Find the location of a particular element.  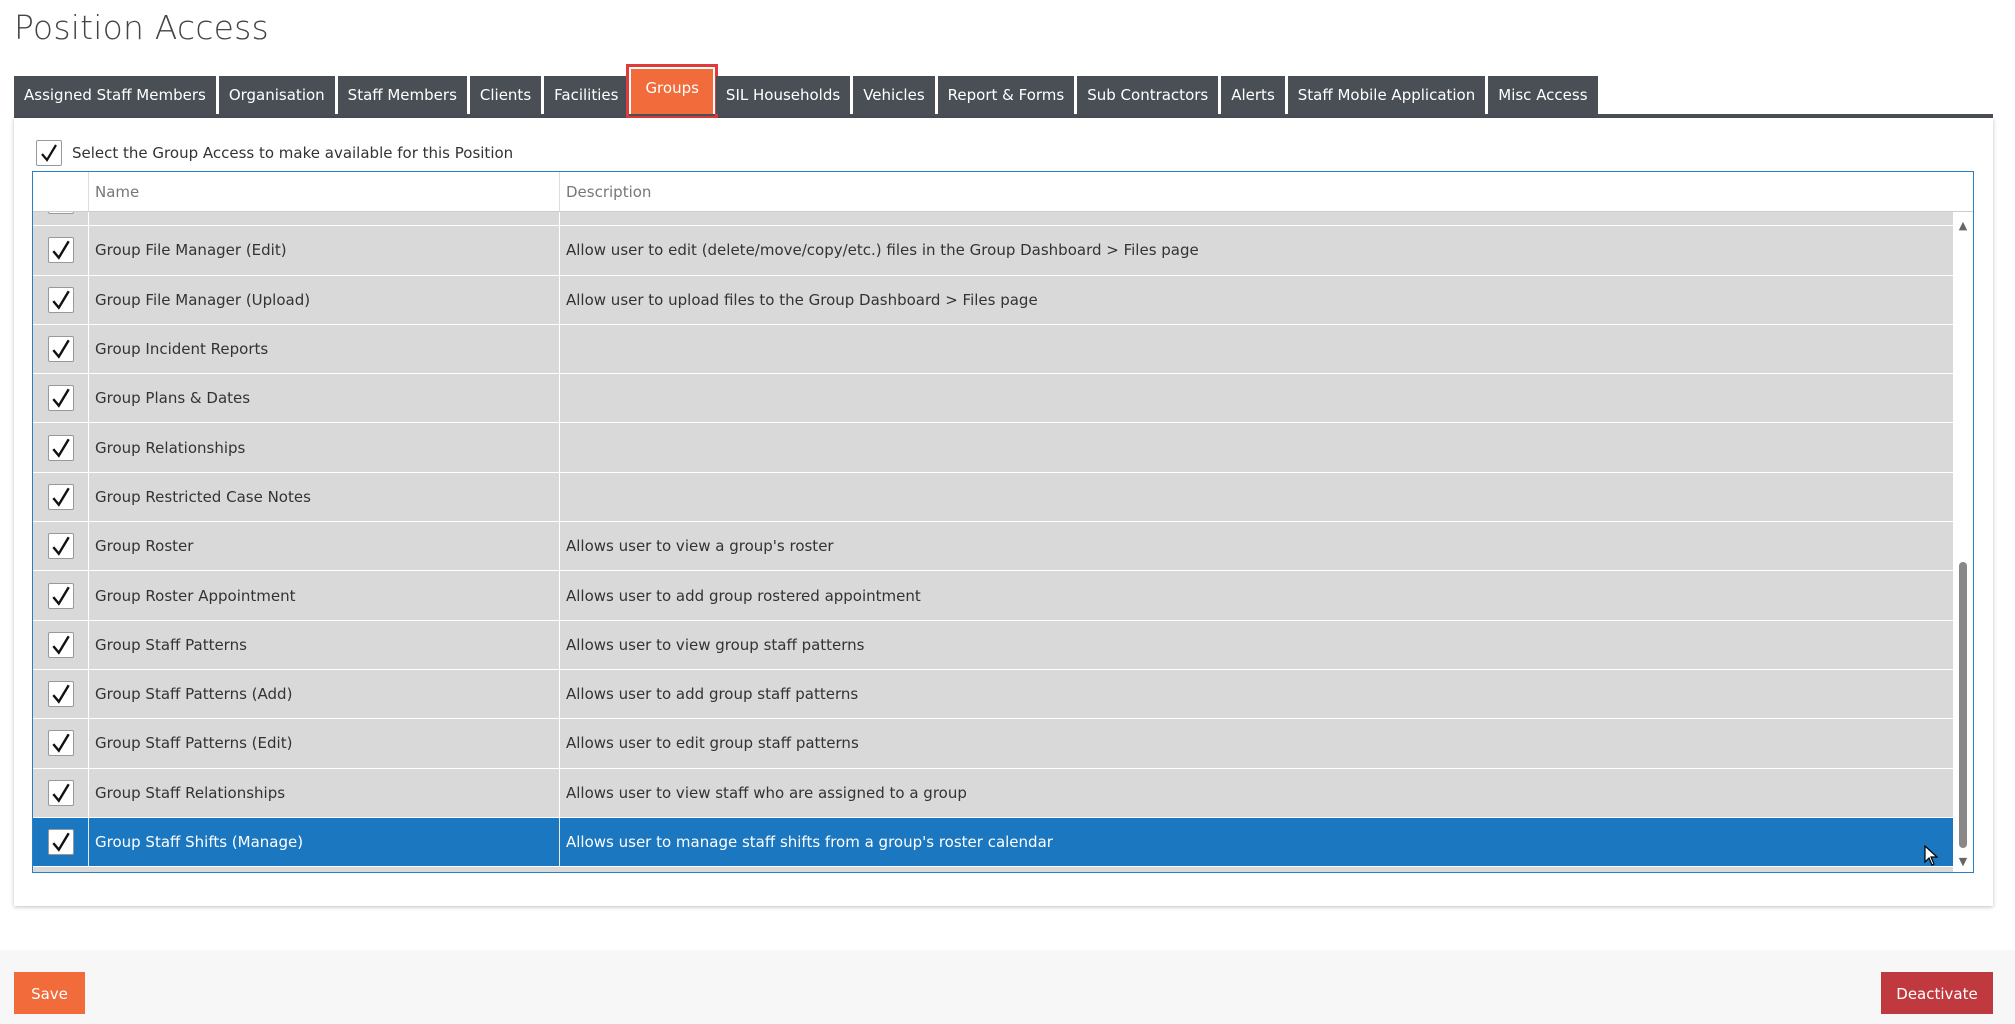

tab-organisation: Organisation is located at coordinates (276, 95).